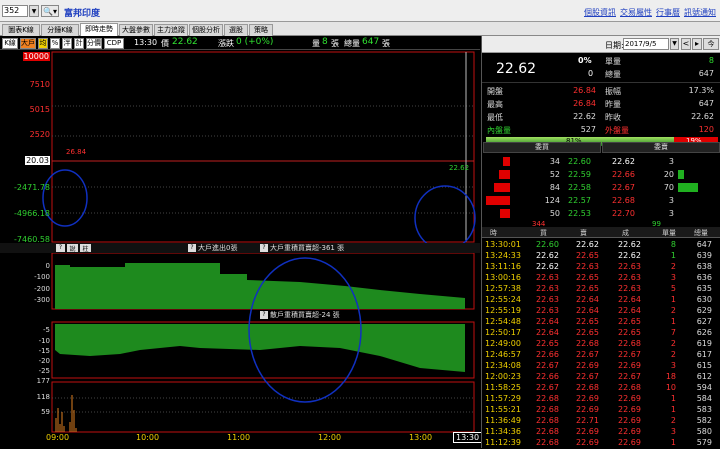  I want to click on ask-qty: 70, so click(668, 187).